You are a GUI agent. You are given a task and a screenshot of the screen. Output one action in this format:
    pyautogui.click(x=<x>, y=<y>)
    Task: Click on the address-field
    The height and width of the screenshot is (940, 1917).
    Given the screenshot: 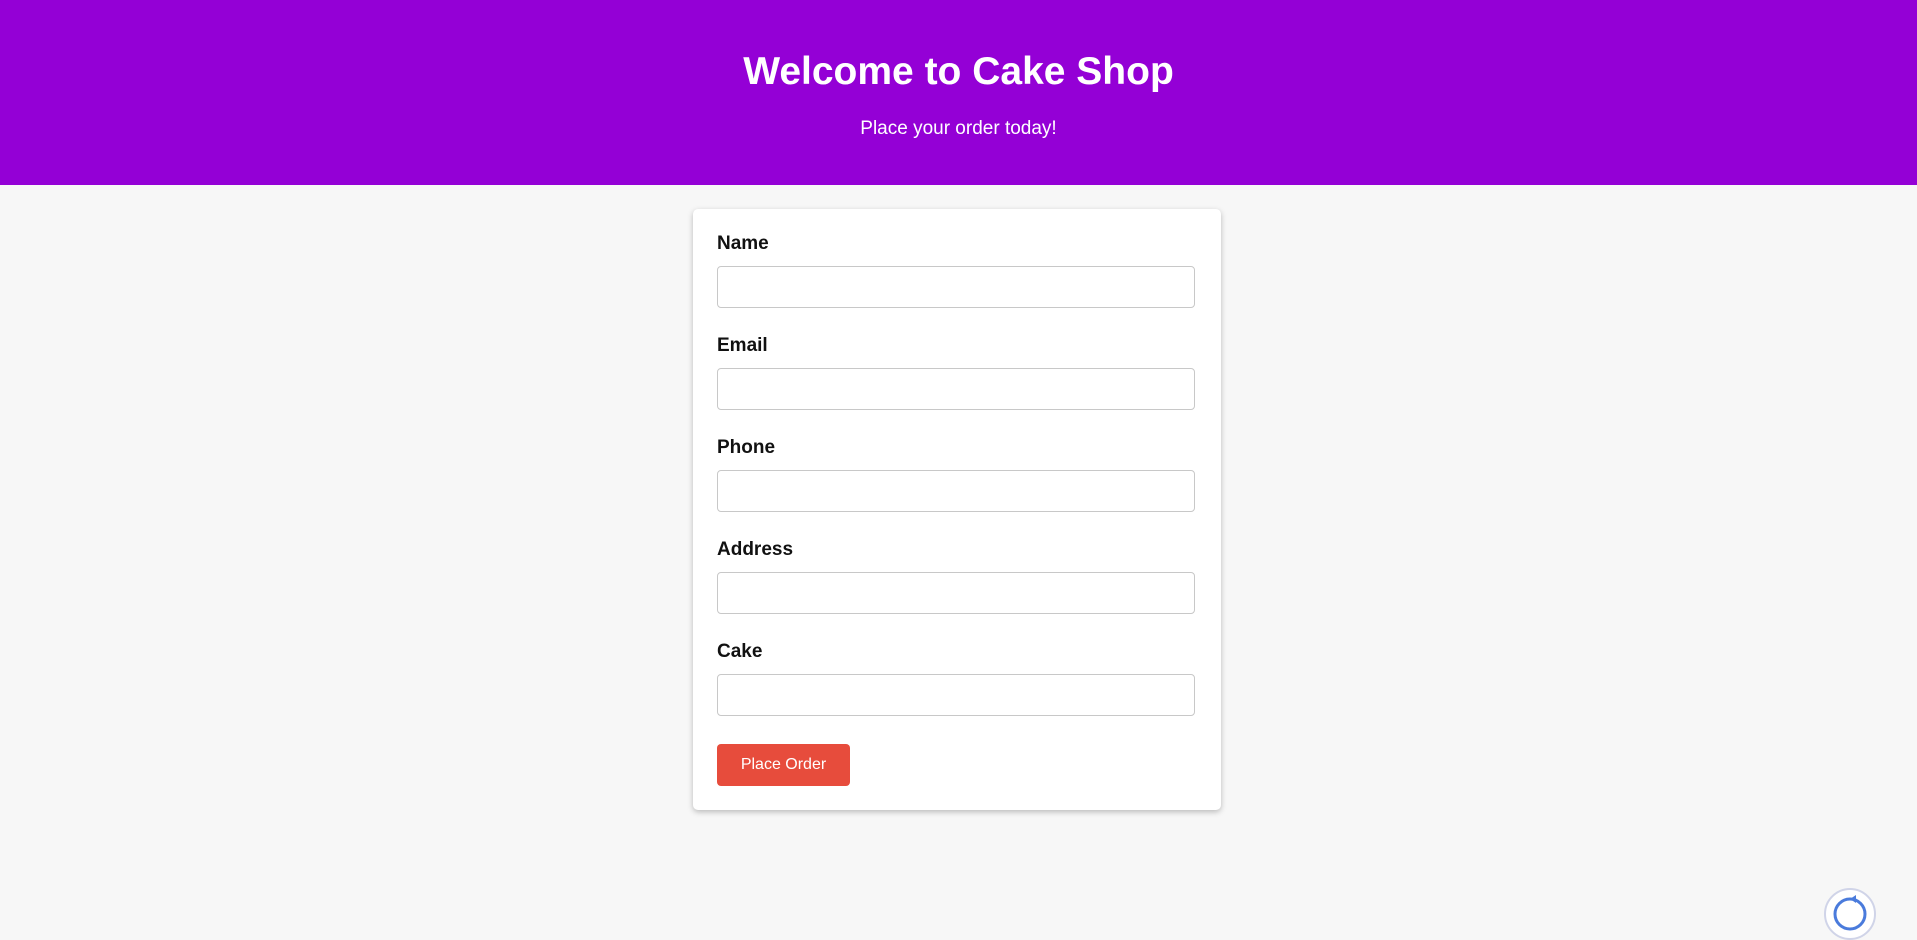 What is the action you would take?
    pyautogui.click(x=956, y=593)
    